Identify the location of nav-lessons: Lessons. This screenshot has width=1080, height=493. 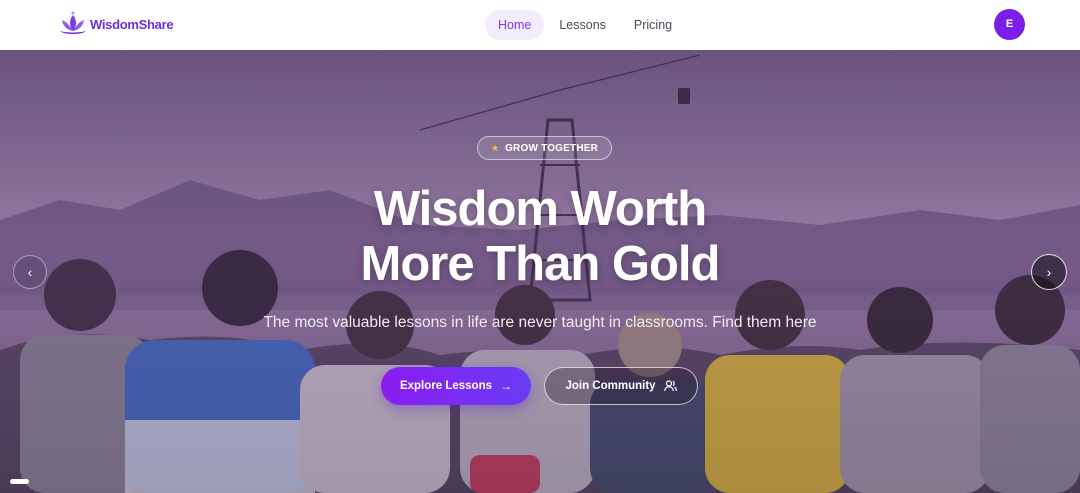
(582, 25).